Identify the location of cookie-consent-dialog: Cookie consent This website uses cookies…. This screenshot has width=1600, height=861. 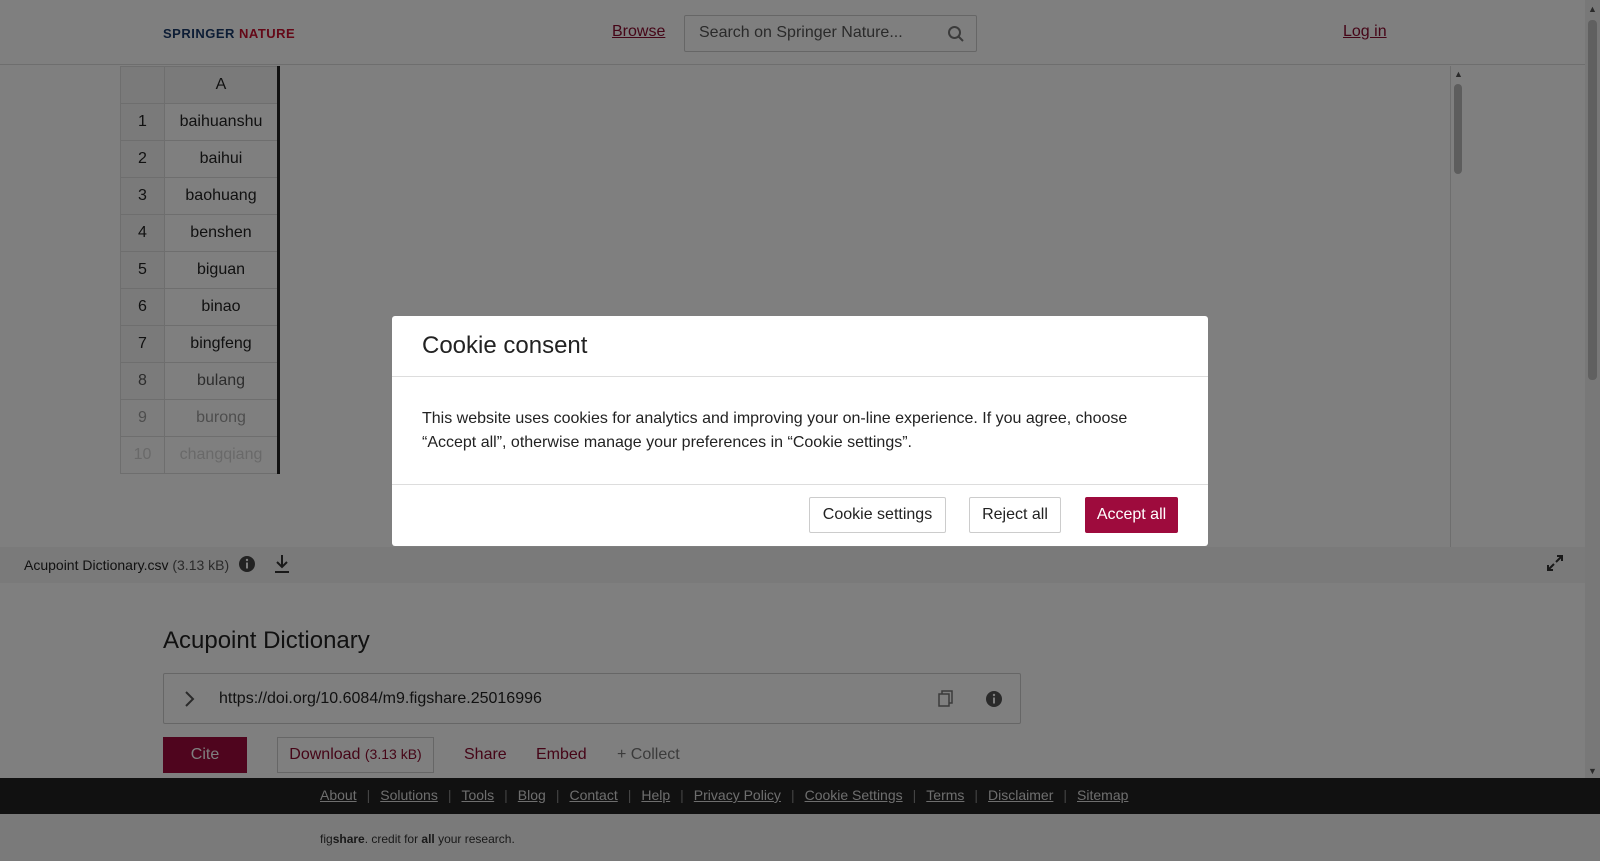
(800, 431).